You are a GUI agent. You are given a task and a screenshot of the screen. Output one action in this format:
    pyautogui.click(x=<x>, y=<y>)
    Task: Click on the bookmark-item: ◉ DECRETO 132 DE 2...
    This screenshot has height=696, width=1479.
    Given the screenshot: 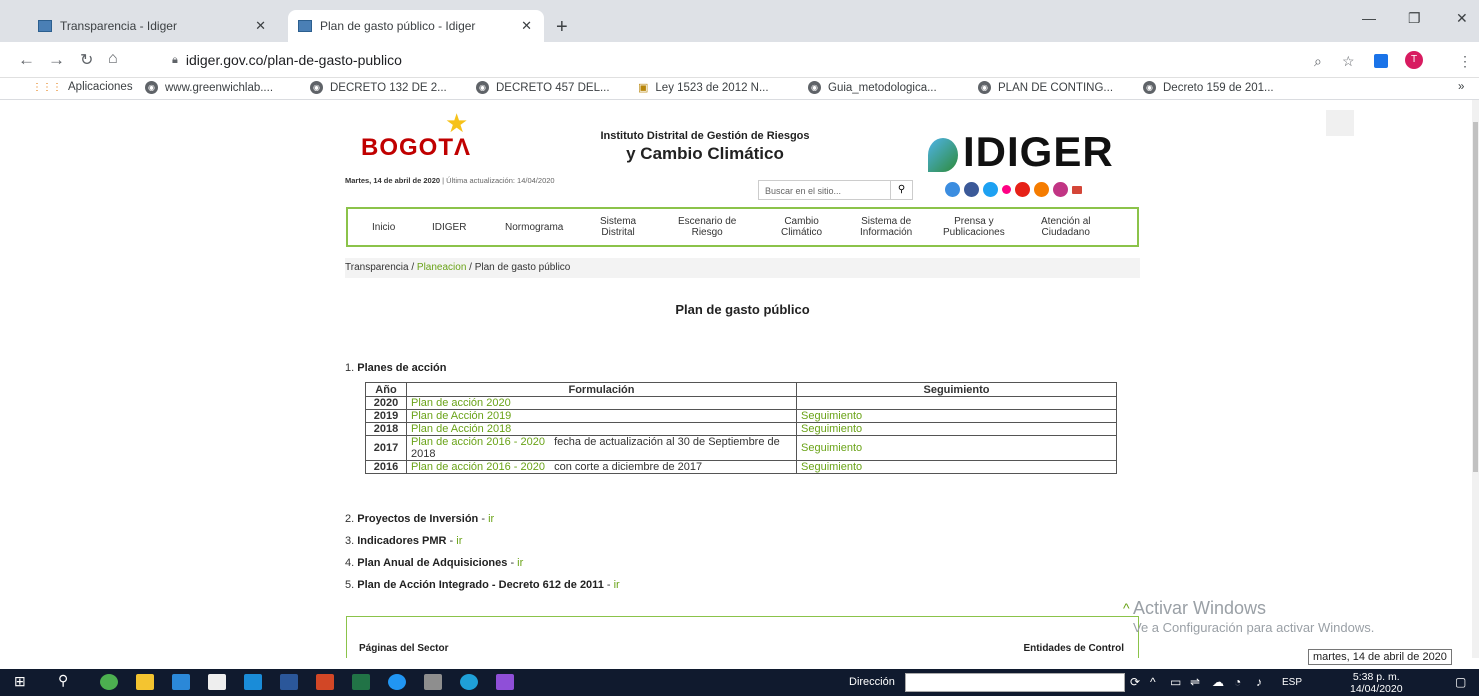 What is the action you would take?
    pyautogui.click(x=378, y=87)
    